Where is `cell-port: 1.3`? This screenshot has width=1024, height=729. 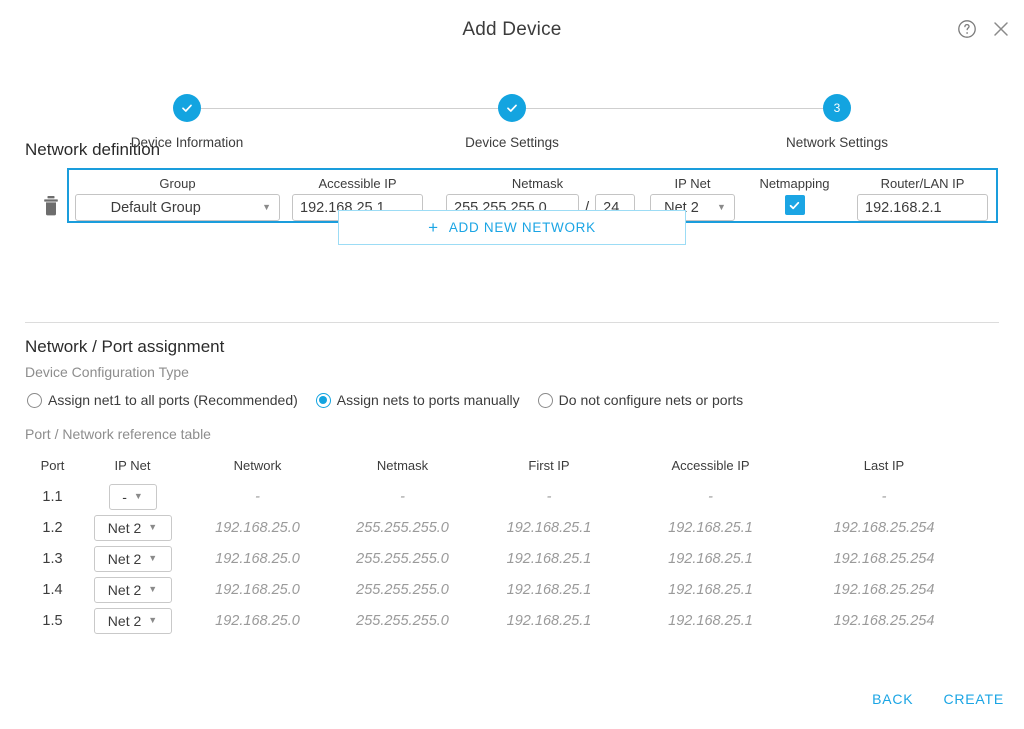 cell-port: 1.3 is located at coordinates (52, 558).